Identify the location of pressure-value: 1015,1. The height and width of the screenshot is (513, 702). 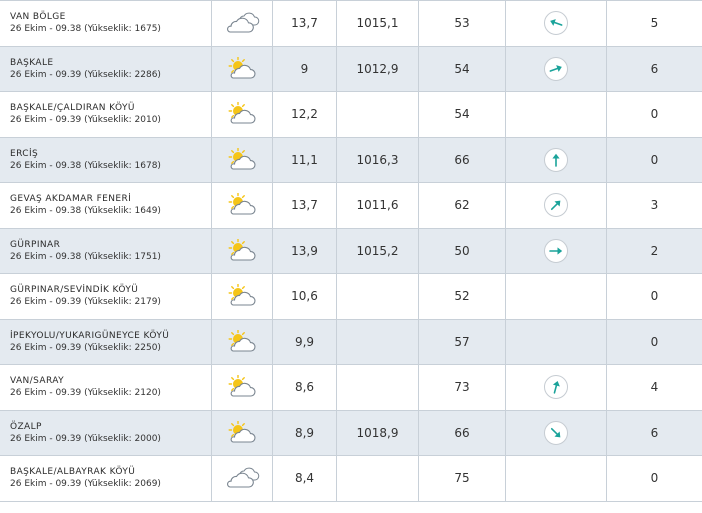
(377, 23).